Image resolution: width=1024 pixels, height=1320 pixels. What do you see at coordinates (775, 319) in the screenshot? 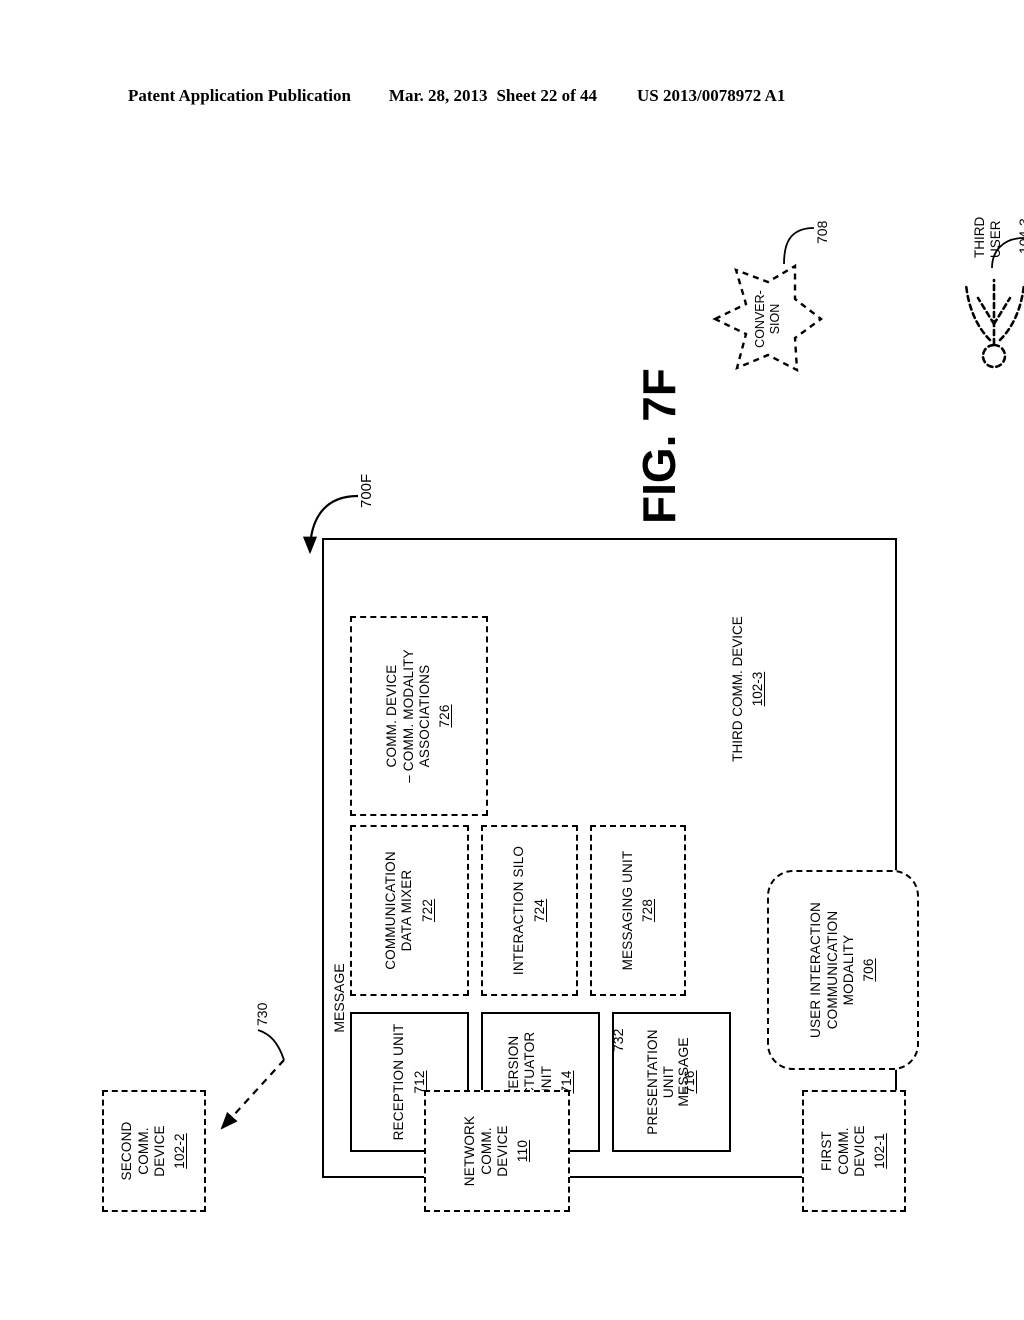
I see `conversion-line2: SION` at bounding box center [775, 319].